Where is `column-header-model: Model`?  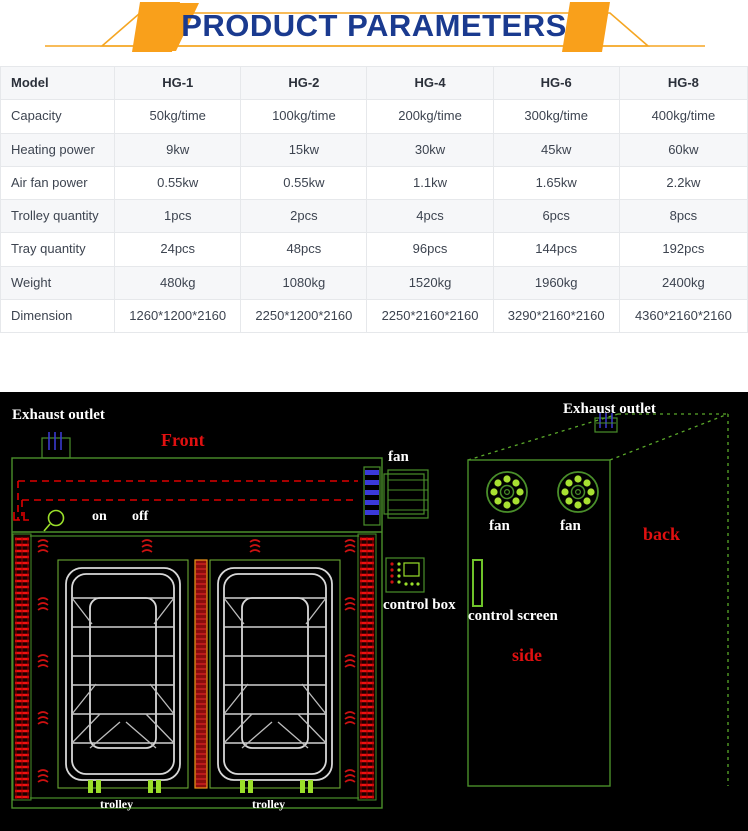 column-header-model: Model is located at coordinates (58, 83).